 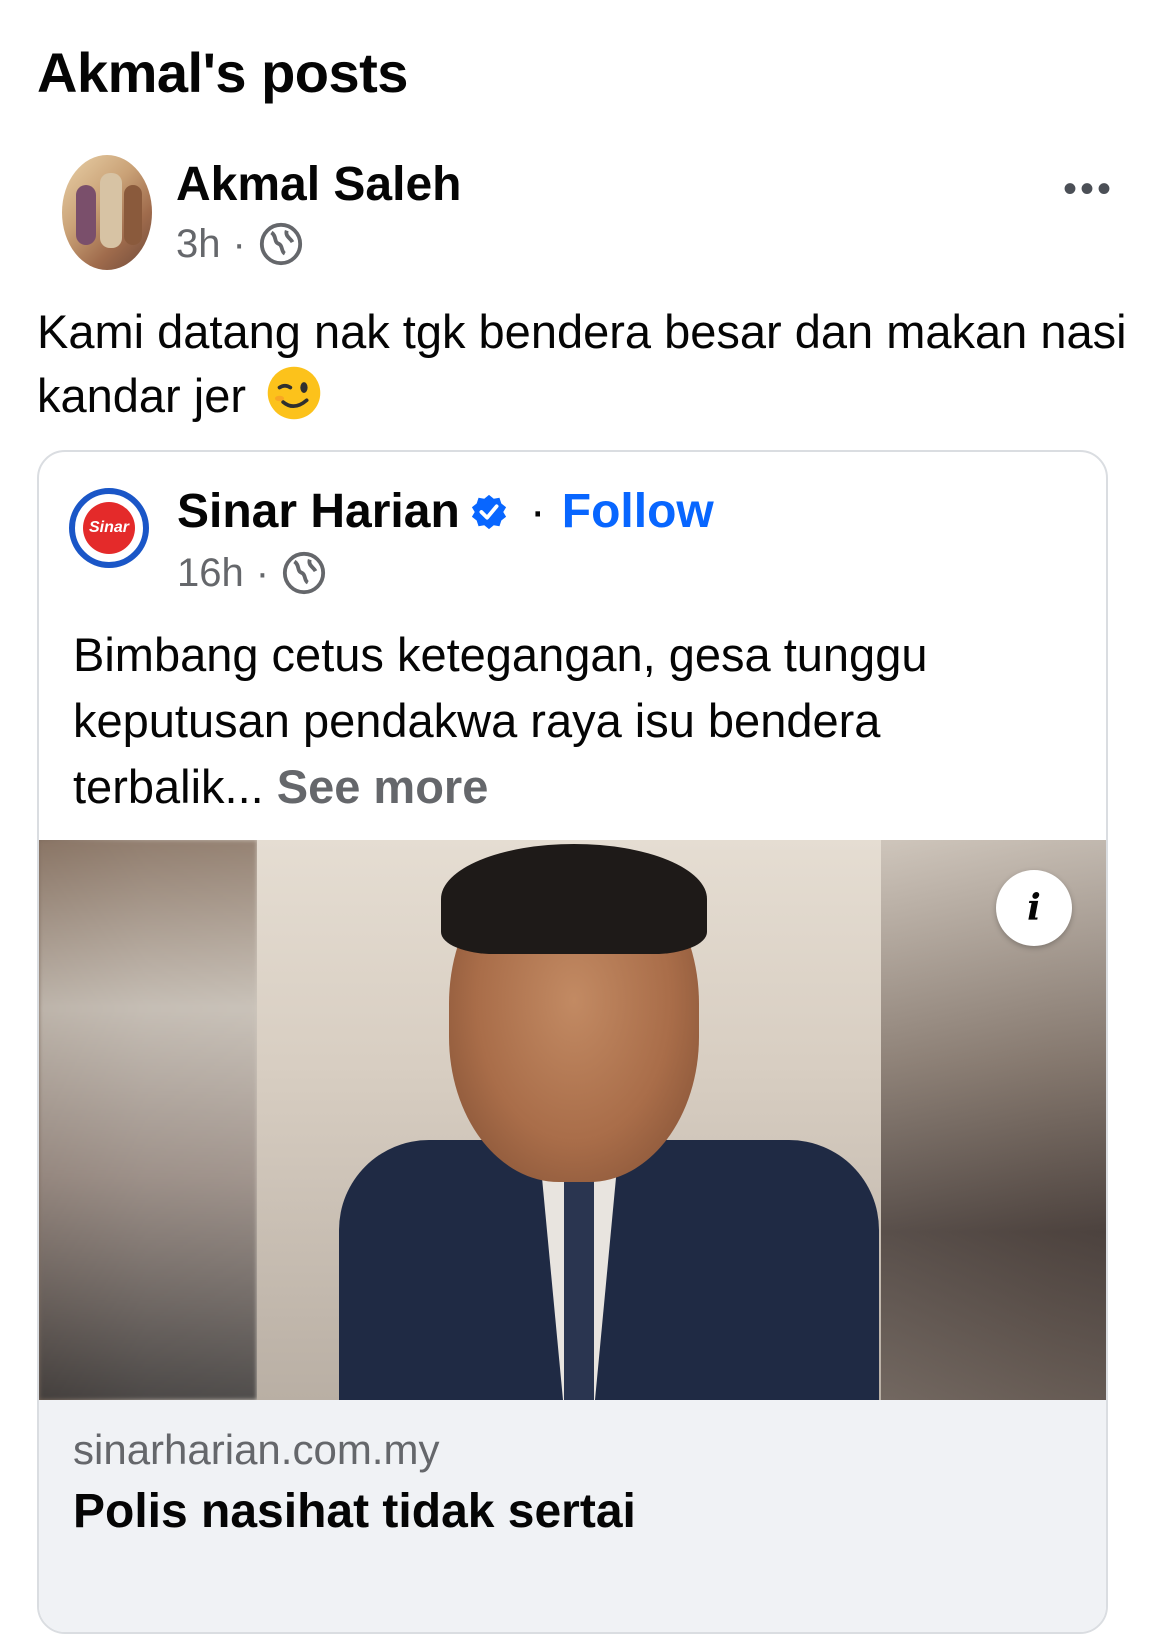 I want to click on shared-post-time: 16h, so click(x=210, y=573).